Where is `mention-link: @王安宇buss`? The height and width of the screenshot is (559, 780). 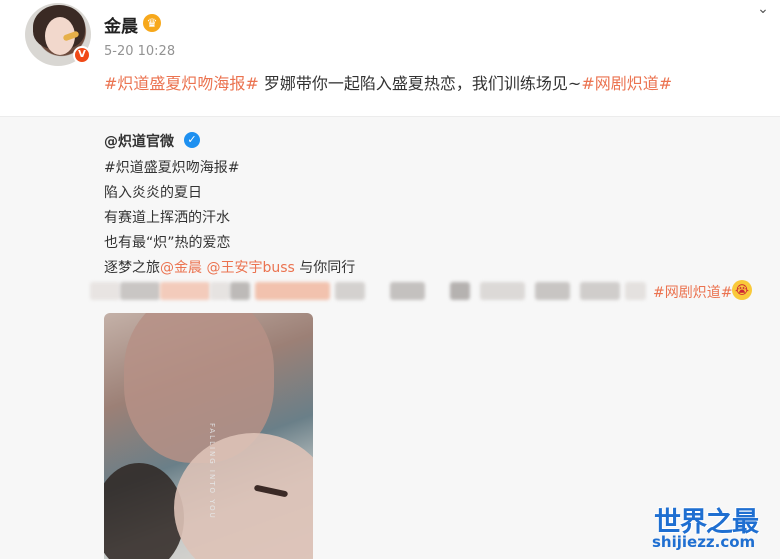
mention-link: @王安宇buss is located at coordinates (250, 268).